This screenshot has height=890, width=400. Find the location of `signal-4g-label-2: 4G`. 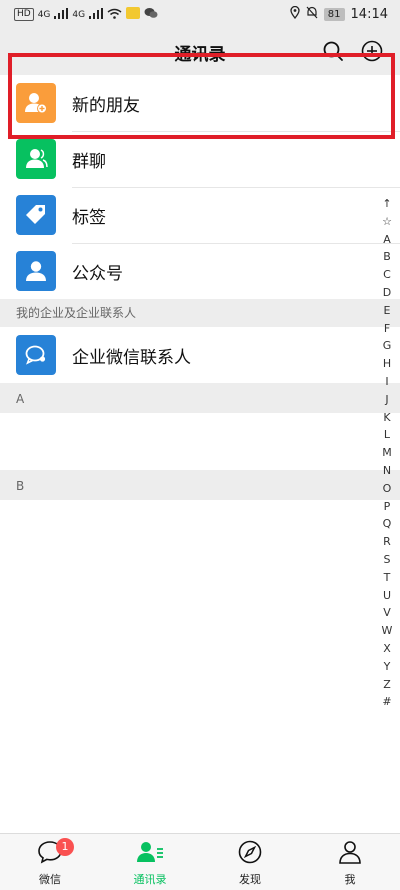

signal-4g-label-2: 4G is located at coordinates (79, 14).